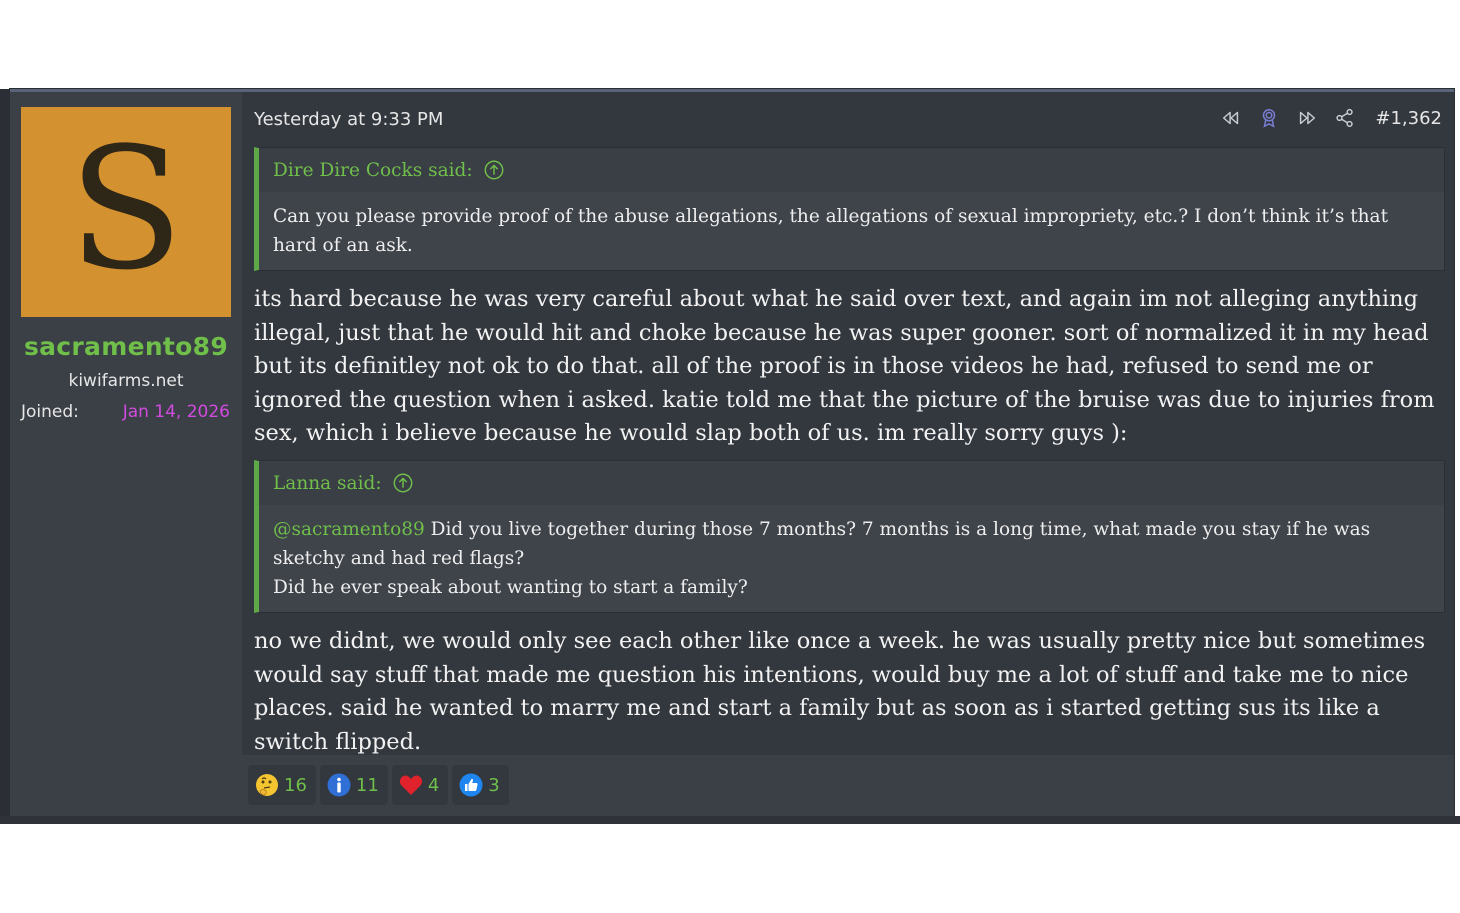  Describe the element at coordinates (411, 785) in the screenshot. I see `heart-icon` at that location.